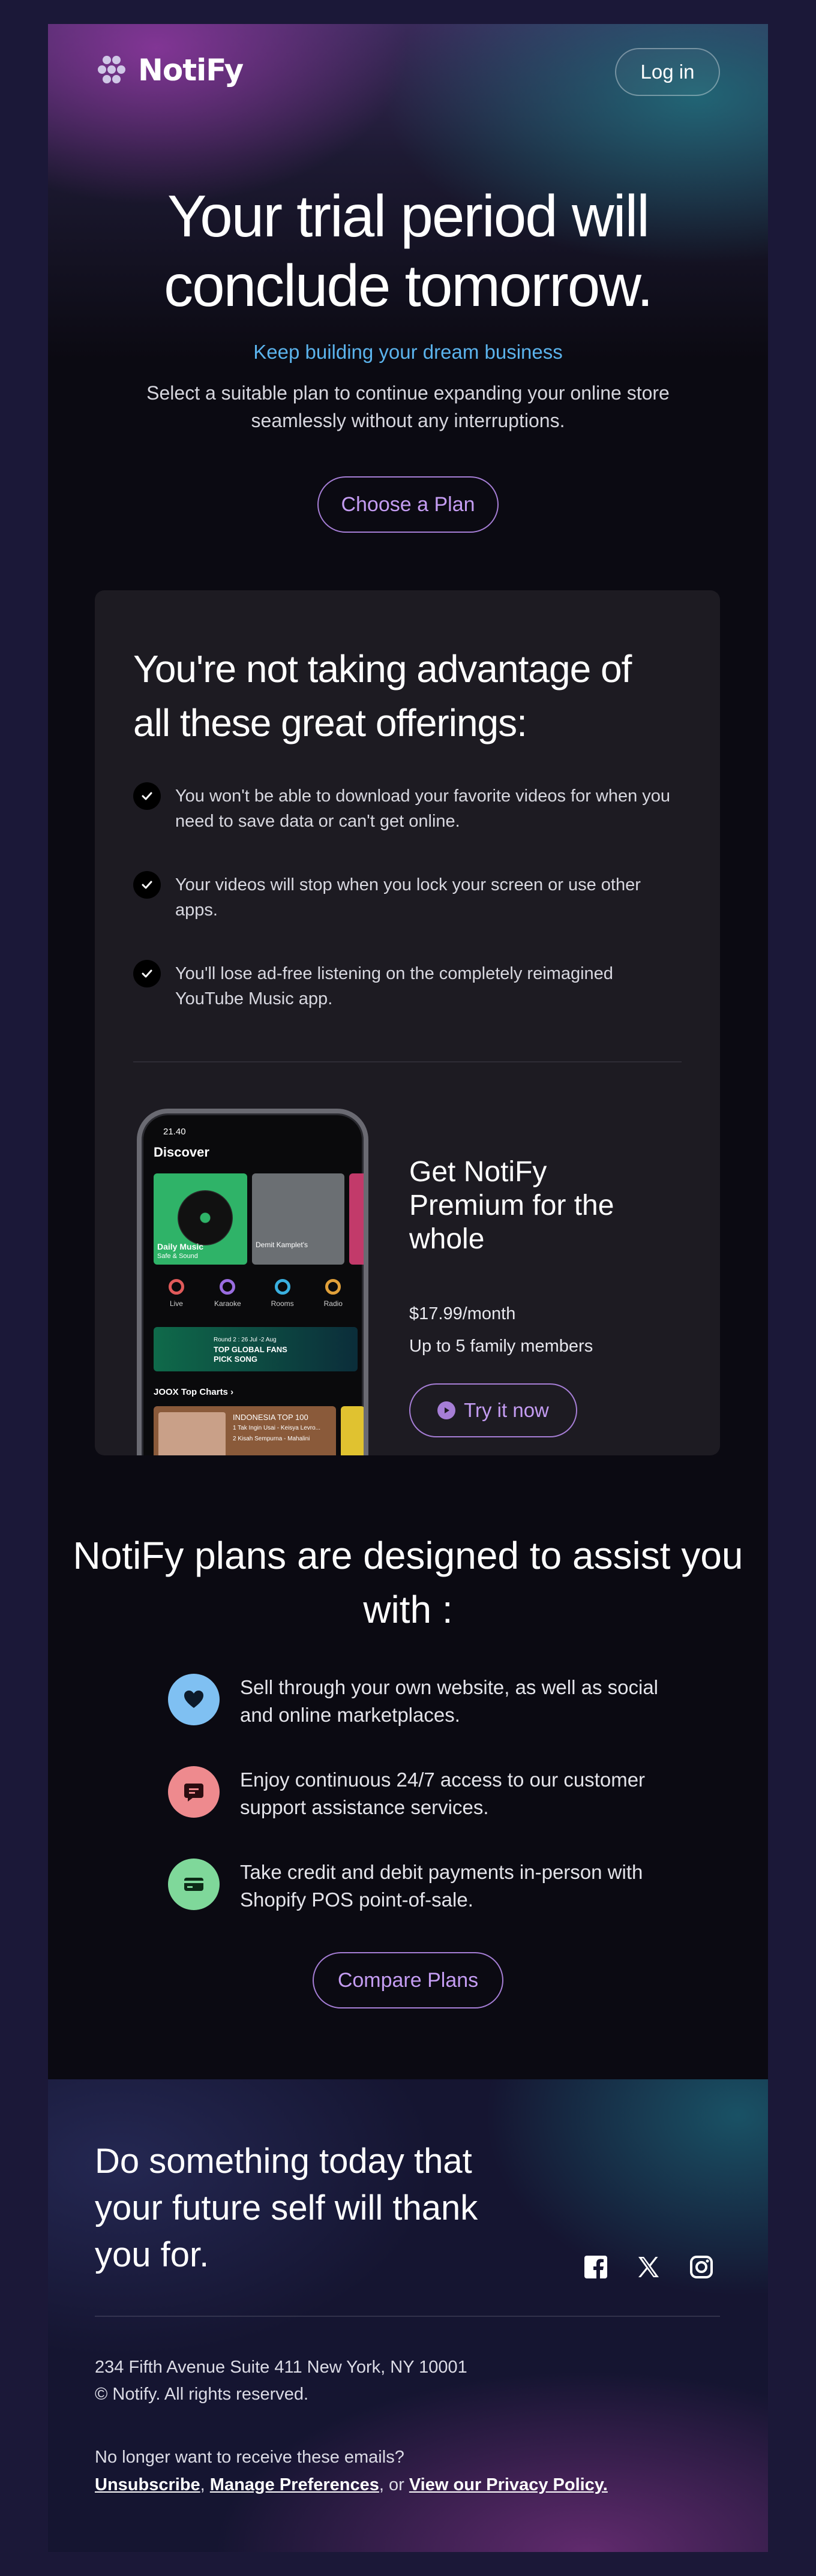 Image resolution: width=816 pixels, height=2576 pixels. What do you see at coordinates (408, 1061) in the screenshot?
I see `card-divider` at bounding box center [408, 1061].